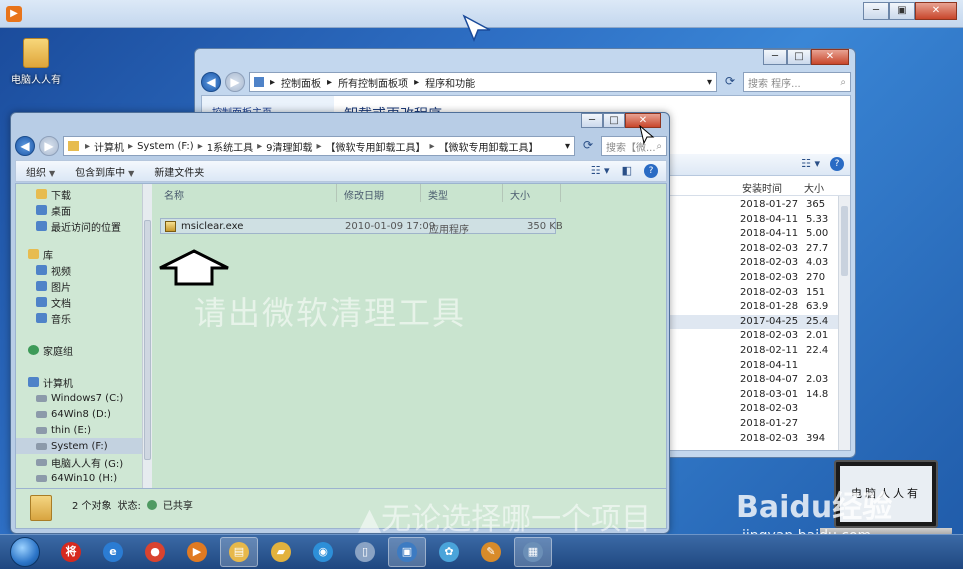 This screenshot has height=569, width=963. What do you see at coordinates (289, 146) in the screenshot?
I see `breadcrumb-item: 9清理卸载` at bounding box center [289, 146].